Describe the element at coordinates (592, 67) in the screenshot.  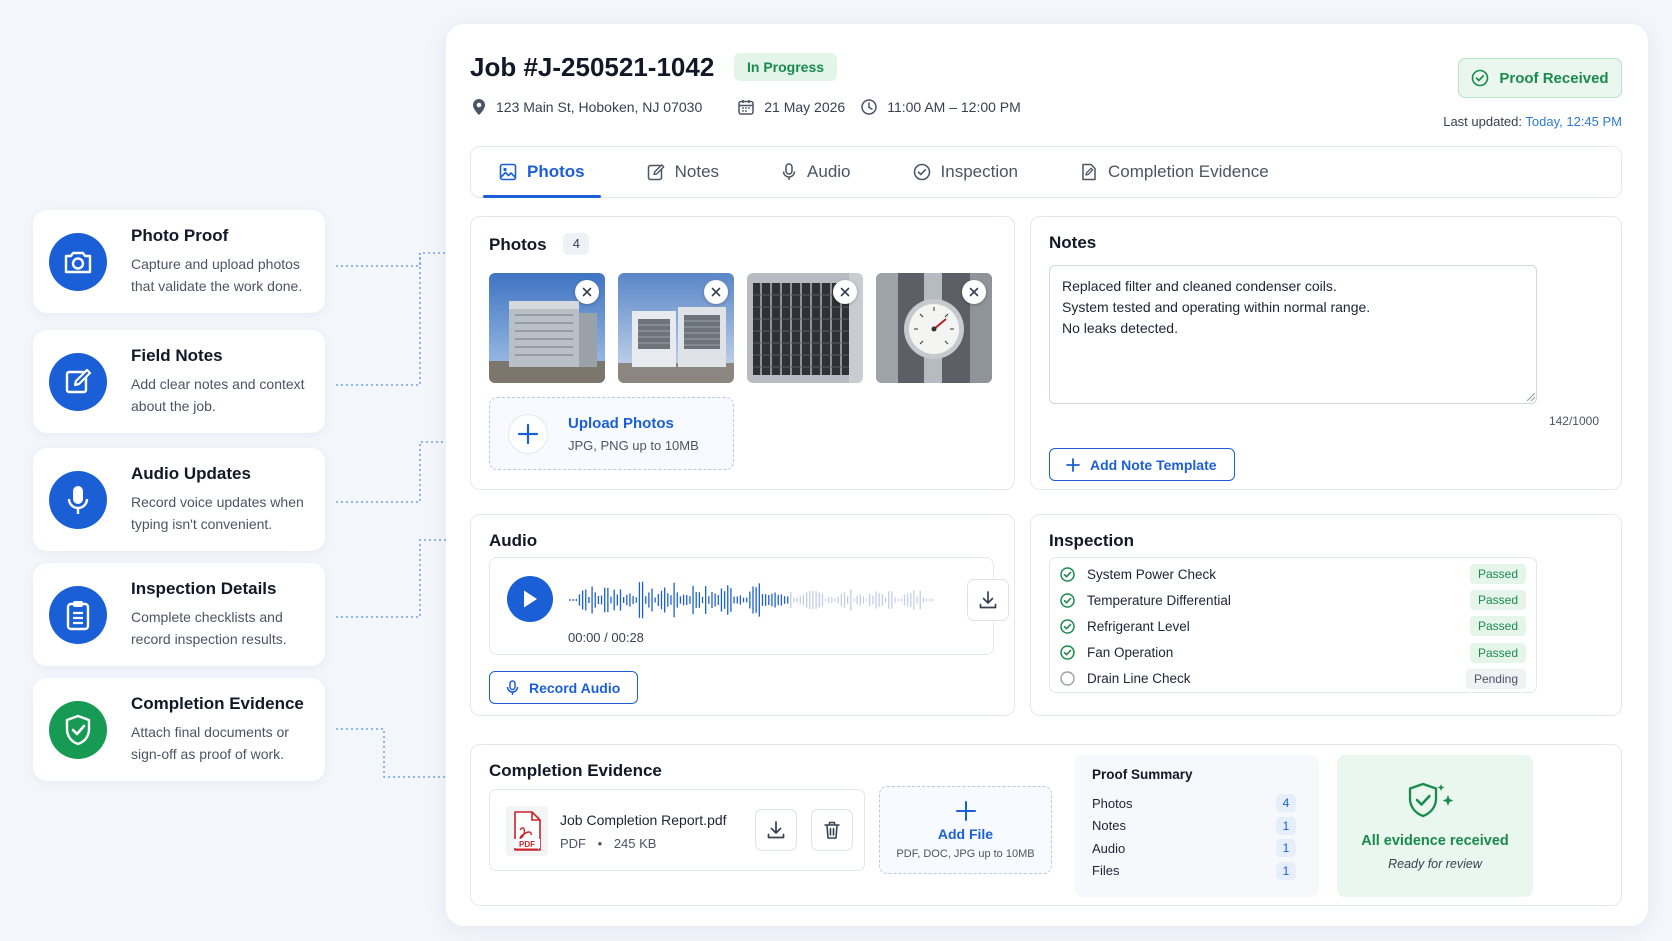
I see `job-title: Job #J-250521-1042` at that location.